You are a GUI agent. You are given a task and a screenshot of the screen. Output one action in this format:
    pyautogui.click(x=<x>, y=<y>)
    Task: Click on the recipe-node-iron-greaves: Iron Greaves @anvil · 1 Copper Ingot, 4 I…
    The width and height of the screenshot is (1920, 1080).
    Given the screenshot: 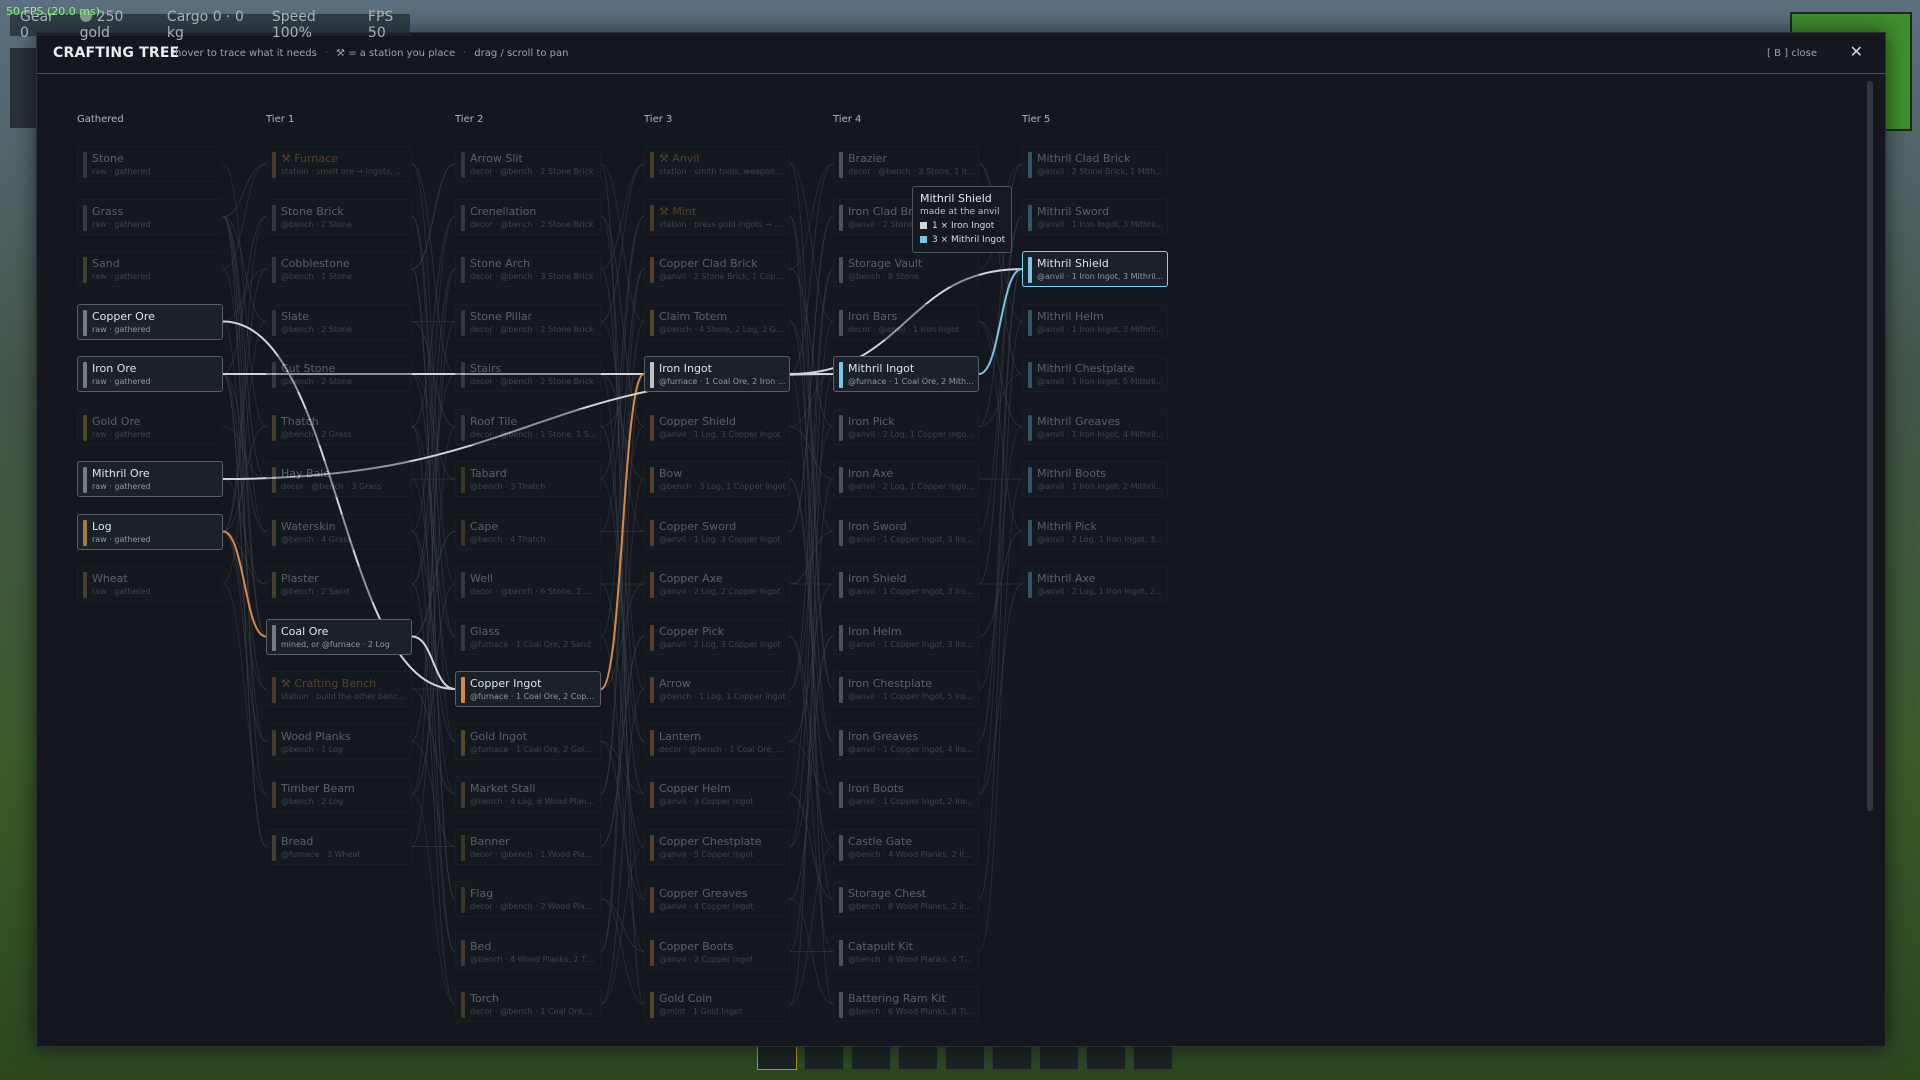 What is the action you would take?
    pyautogui.click(x=906, y=741)
    